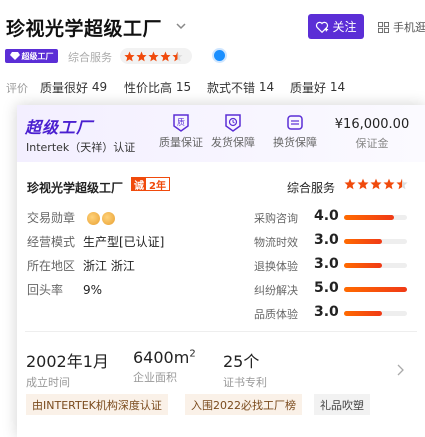 Image resolution: width=425 pixels, height=437 pixels. Describe the element at coordinates (155, 377) in the screenshot. I see `stat-label: 企业面积` at that location.